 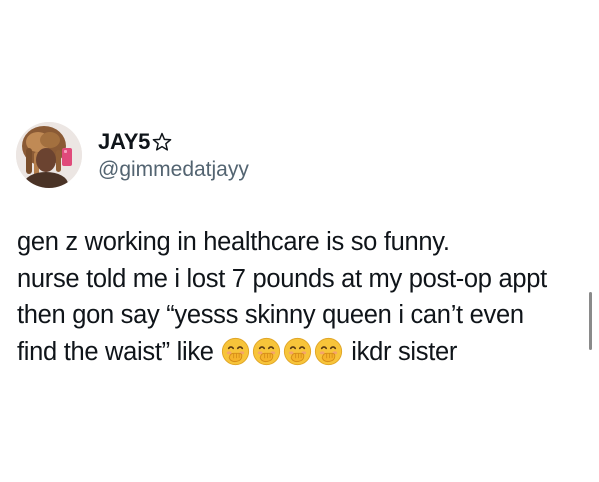 I want to click on display-name-text: JAY5, so click(x=124, y=142).